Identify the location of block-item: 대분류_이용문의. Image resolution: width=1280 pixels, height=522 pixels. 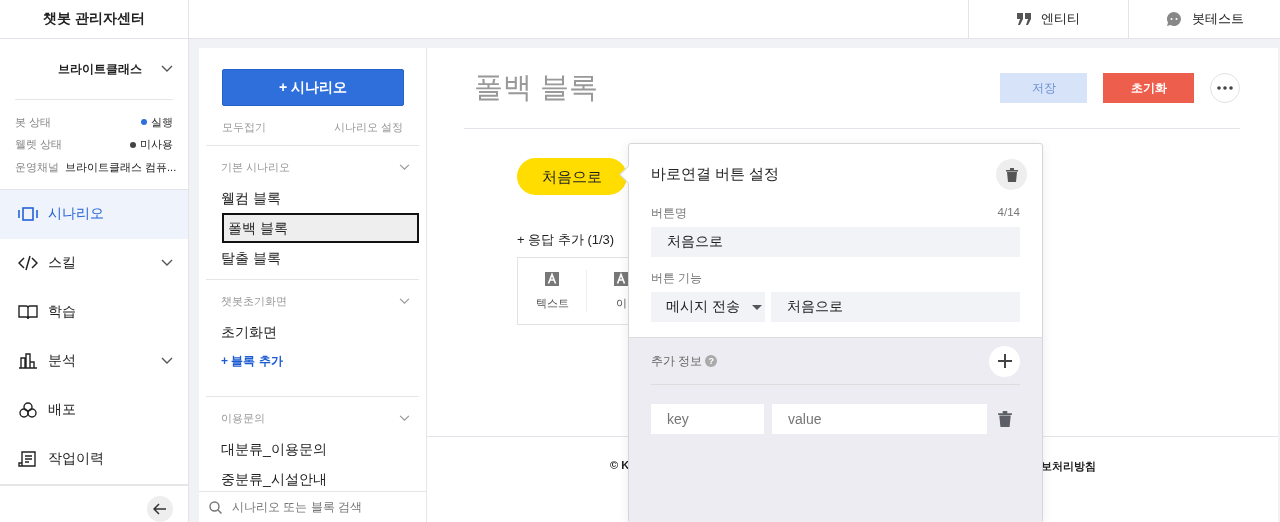
(312, 449).